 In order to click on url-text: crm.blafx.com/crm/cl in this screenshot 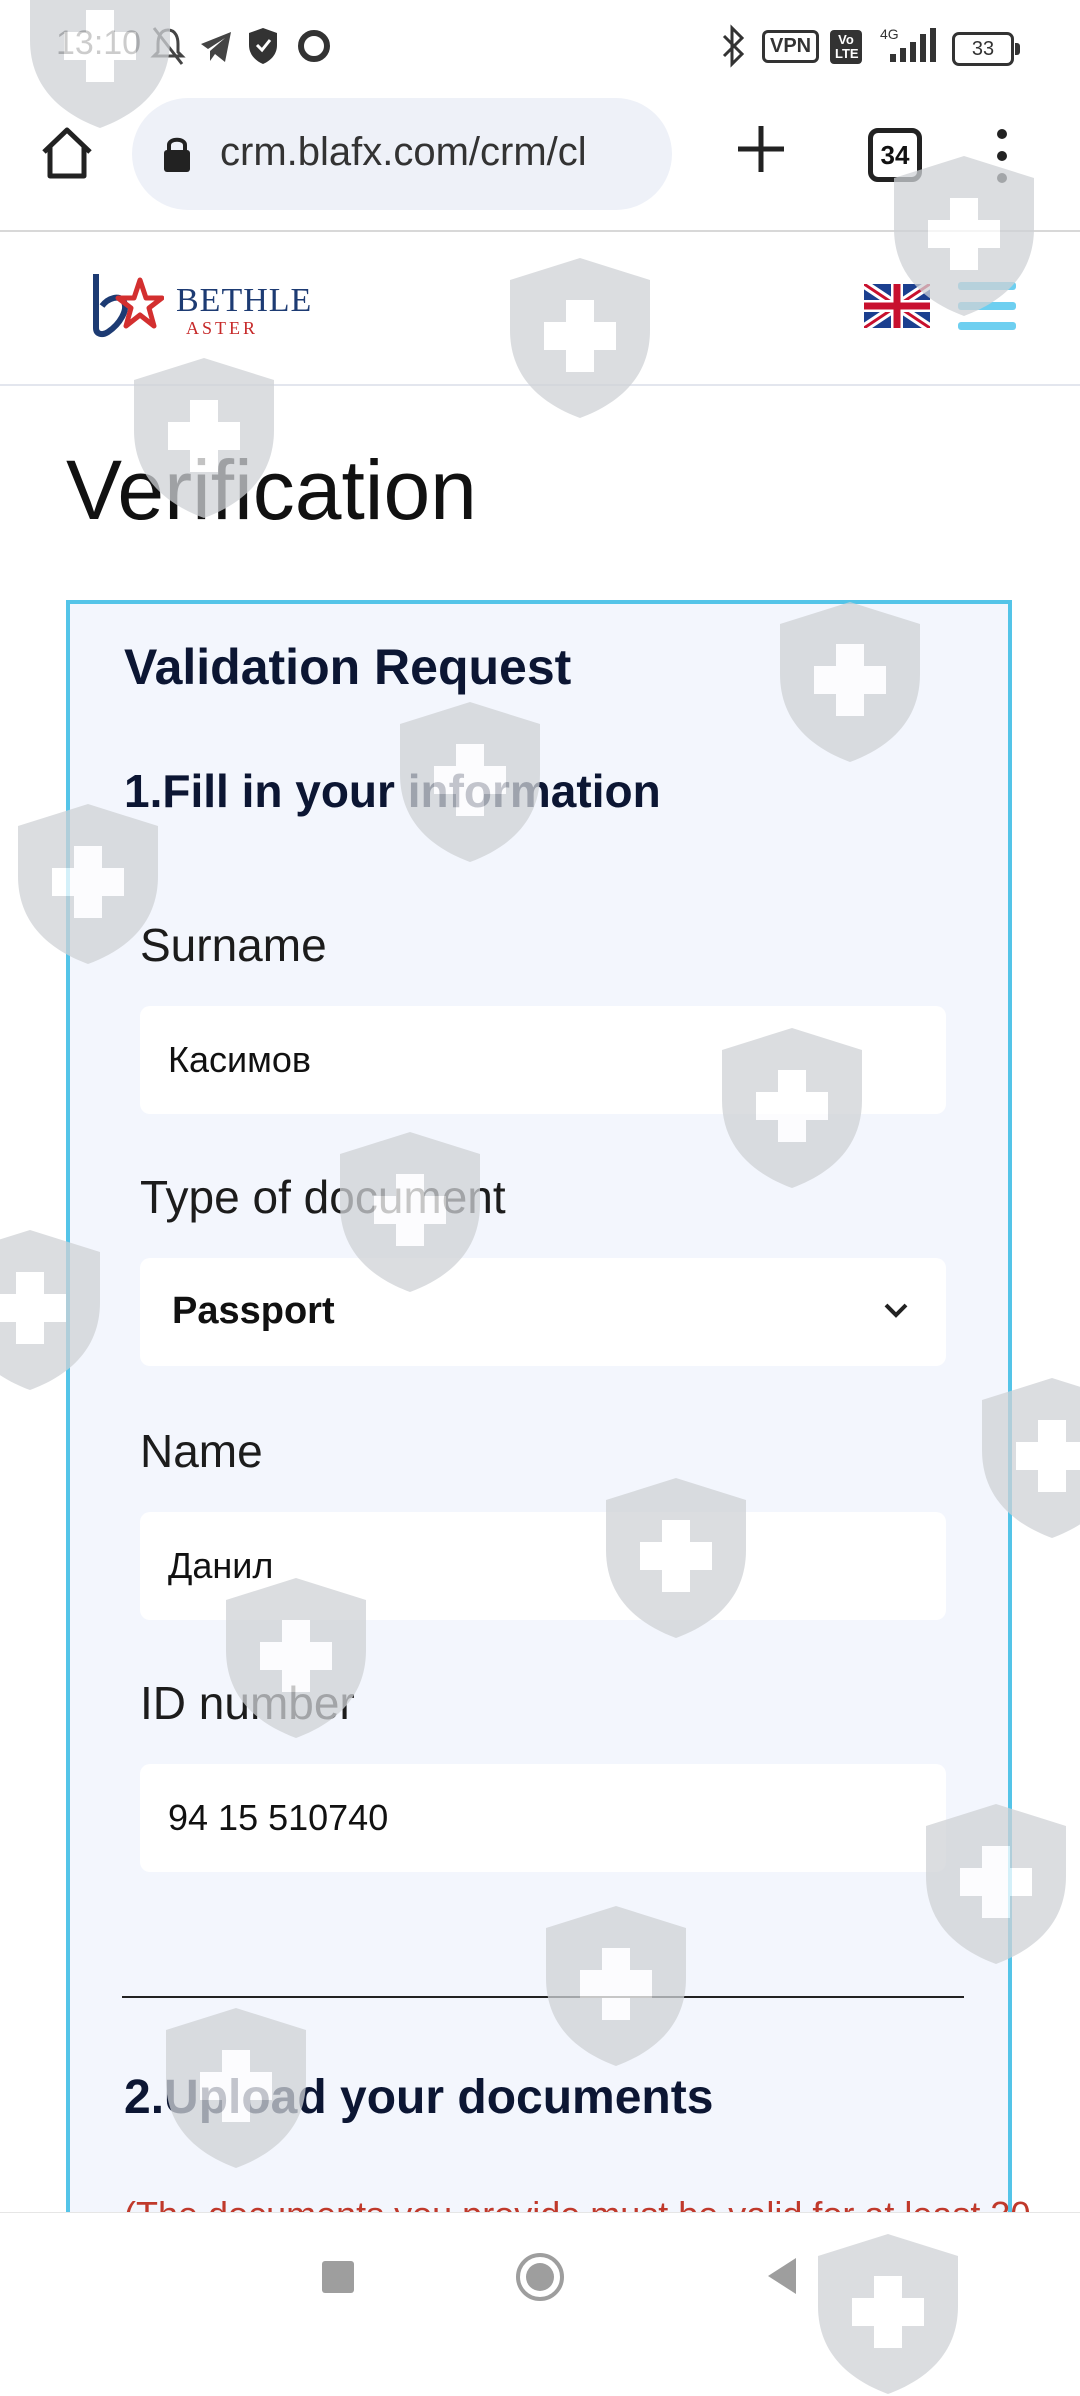, I will do `click(403, 152)`.